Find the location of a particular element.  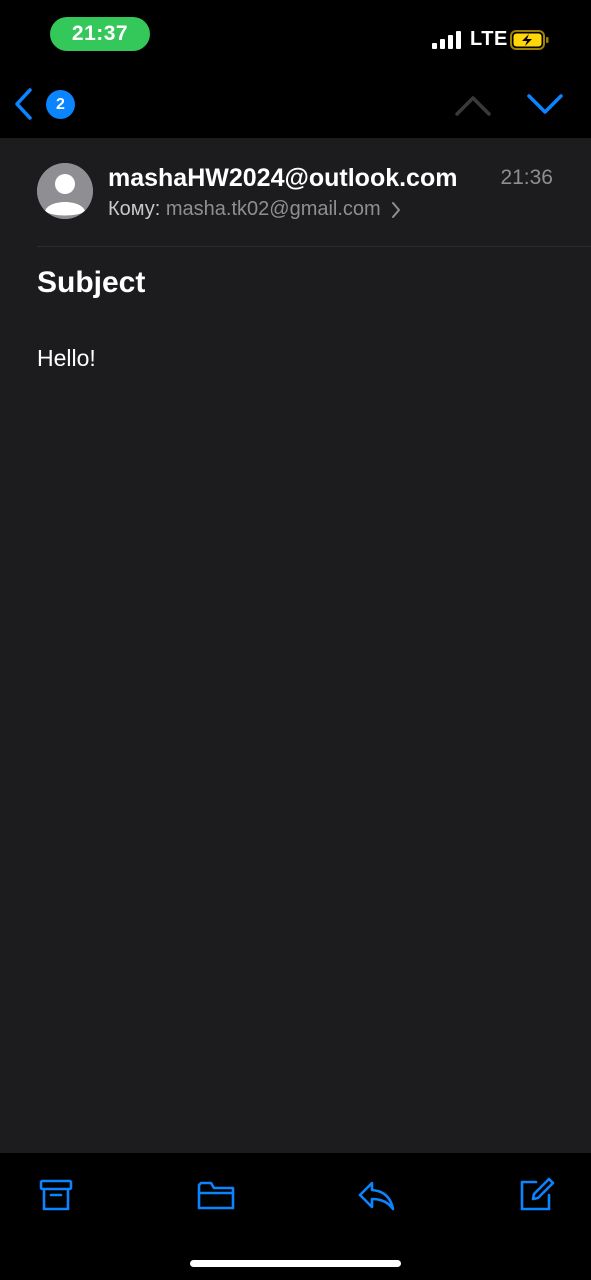

person-icon is located at coordinates (65, 191).